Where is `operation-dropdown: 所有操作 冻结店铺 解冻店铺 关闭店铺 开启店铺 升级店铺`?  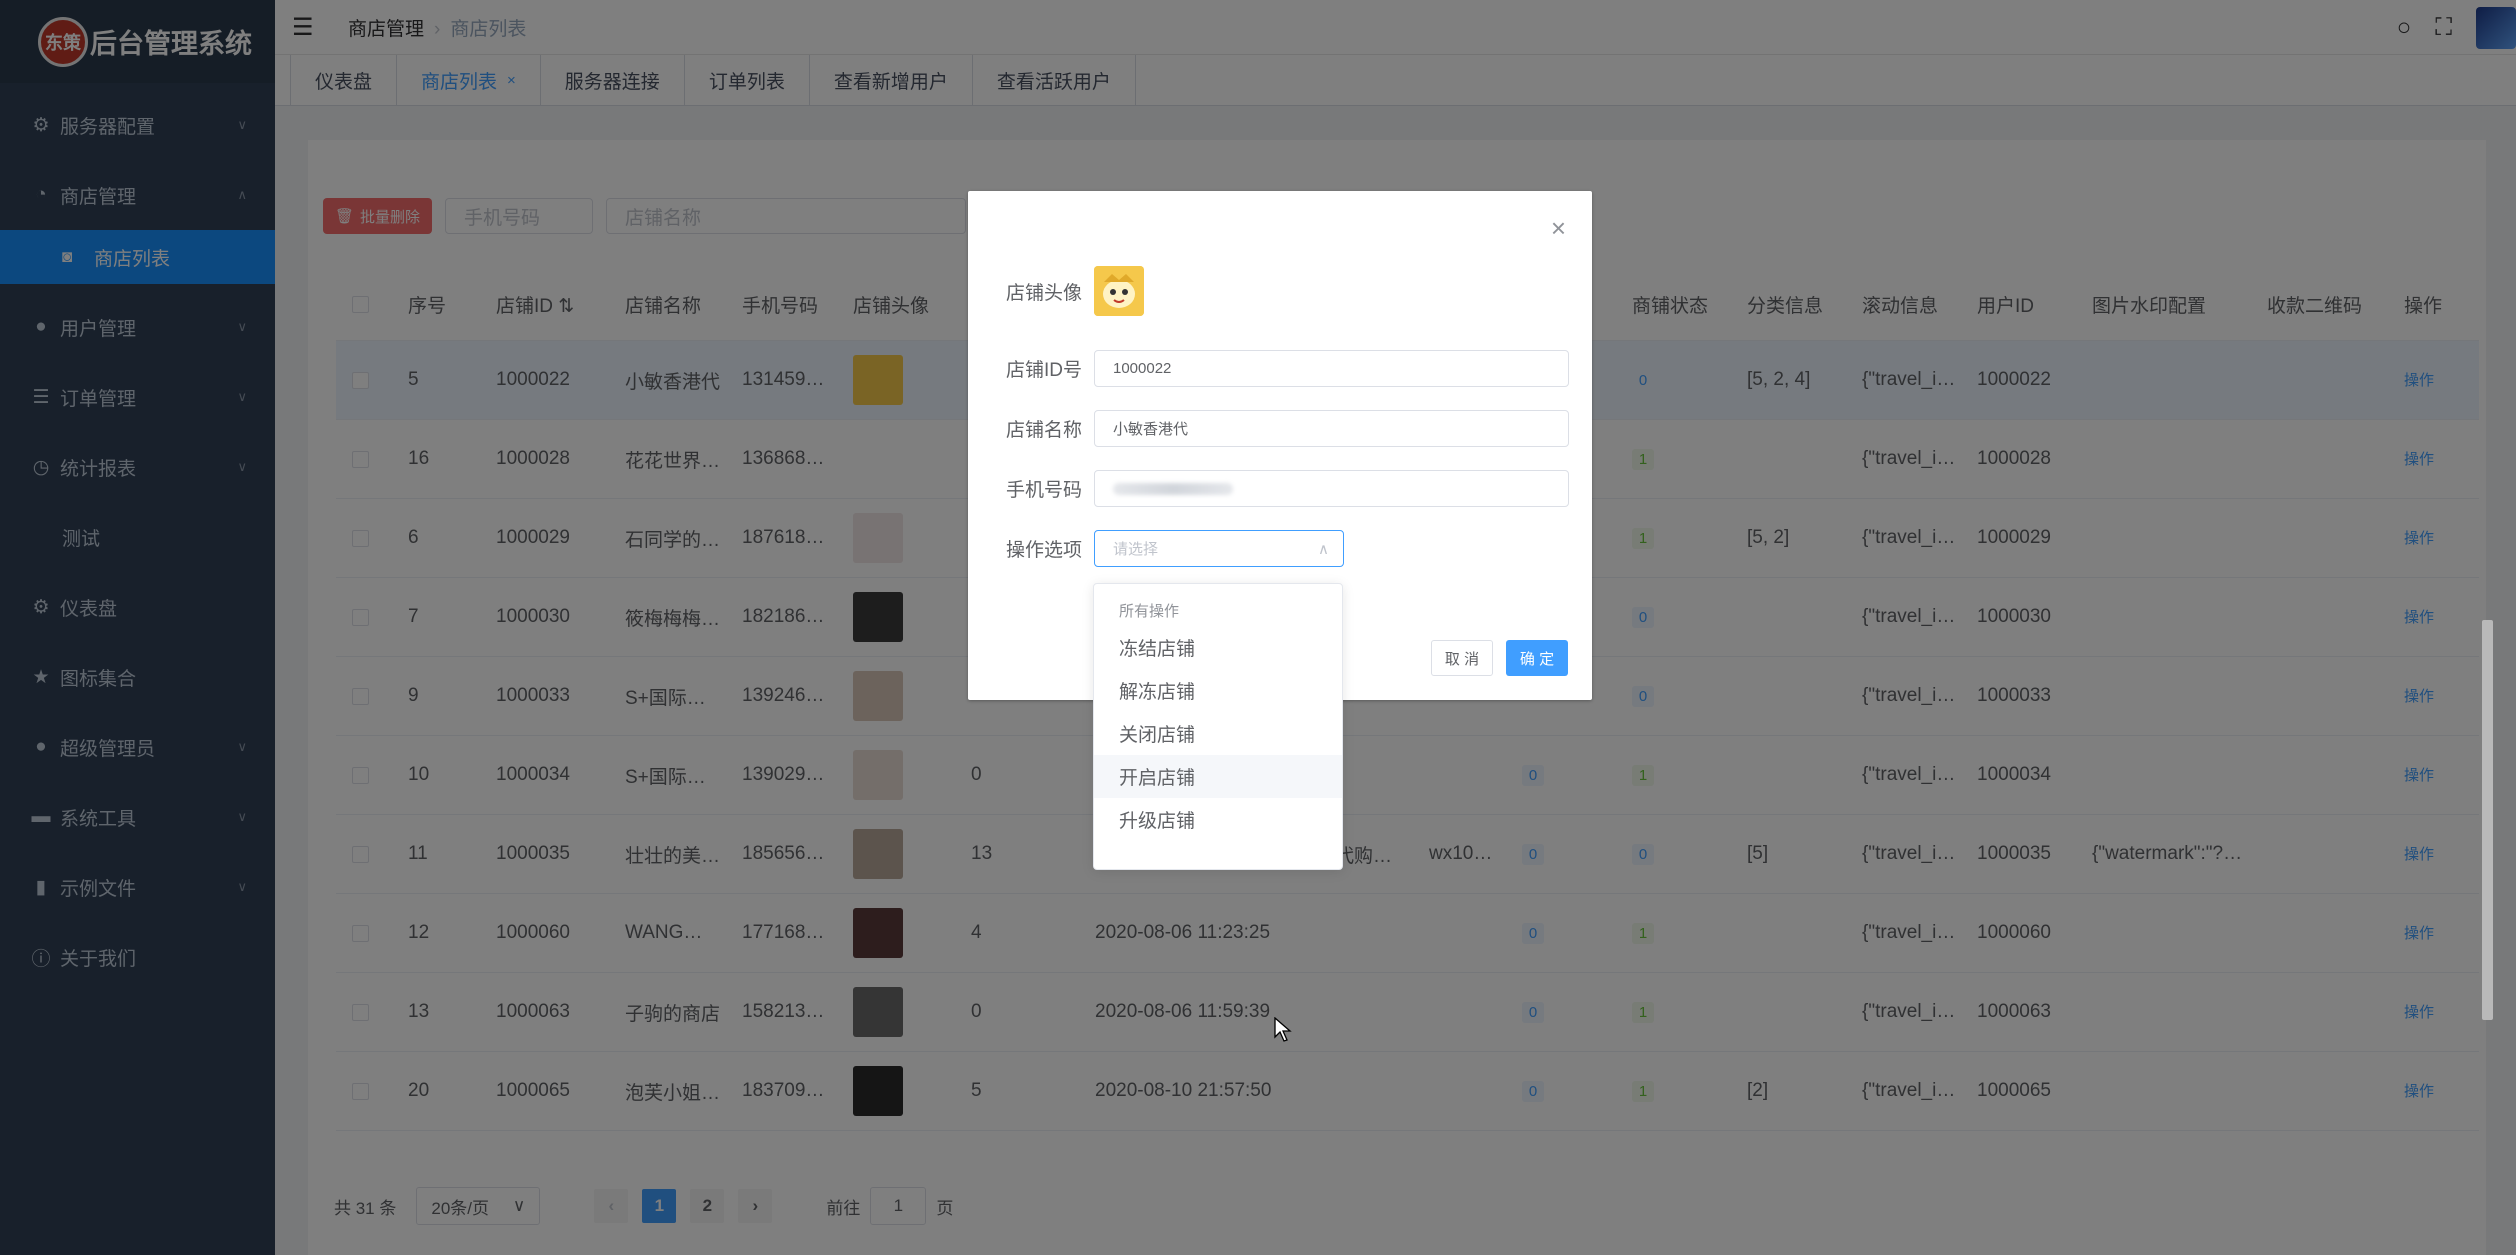
operation-dropdown: 所有操作 冻结店铺 解冻店铺 关闭店铺 开启店铺 升级店铺 is located at coordinates (1218, 726).